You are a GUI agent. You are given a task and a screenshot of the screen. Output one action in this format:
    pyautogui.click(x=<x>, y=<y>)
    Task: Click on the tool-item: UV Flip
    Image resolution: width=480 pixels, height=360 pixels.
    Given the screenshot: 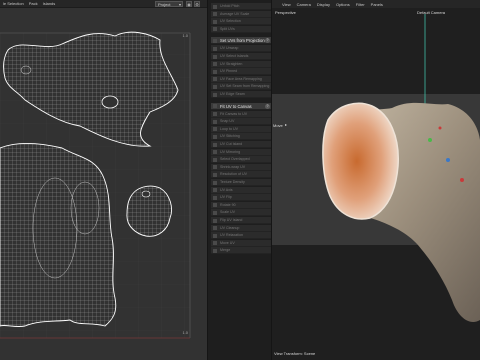 What is the action you would take?
    pyautogui.click(x=241, y=198)
    